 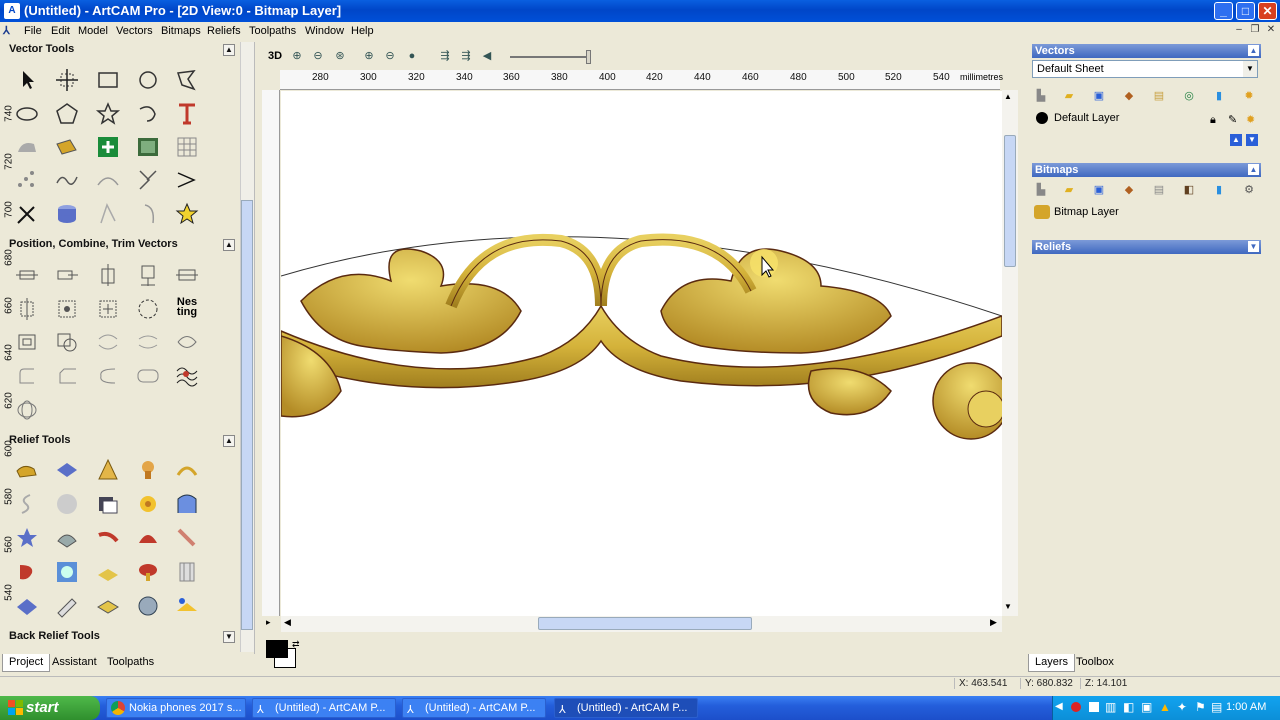 I want to click on extrude-icon, so click(x=67, y=470).